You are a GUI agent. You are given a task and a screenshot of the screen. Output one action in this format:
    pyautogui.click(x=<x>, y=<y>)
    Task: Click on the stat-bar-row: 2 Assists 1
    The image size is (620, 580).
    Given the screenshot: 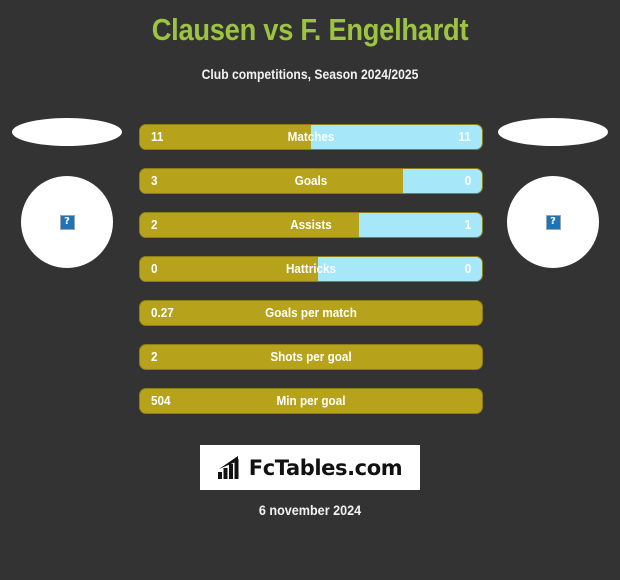 What is the action you would take?
    pyautogui.click(x=311, y=225)
    